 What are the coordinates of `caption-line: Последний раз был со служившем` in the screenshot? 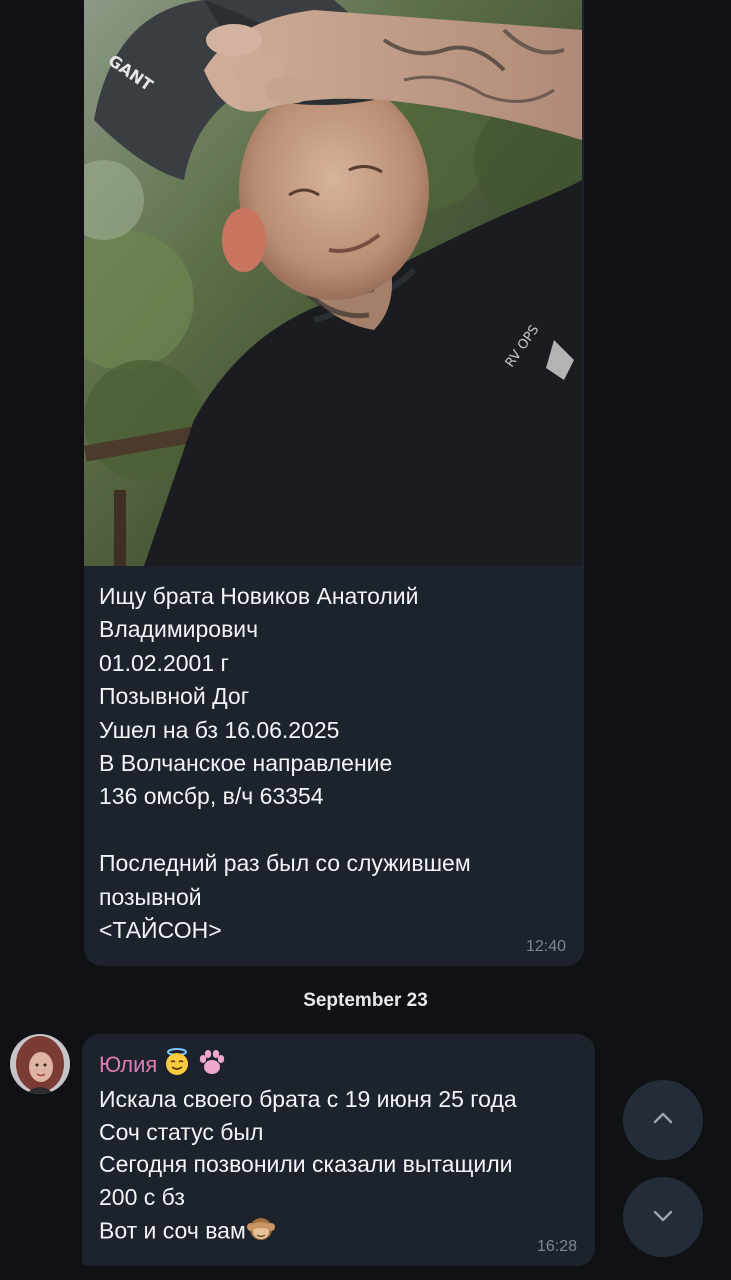 It's located at (285, 863).